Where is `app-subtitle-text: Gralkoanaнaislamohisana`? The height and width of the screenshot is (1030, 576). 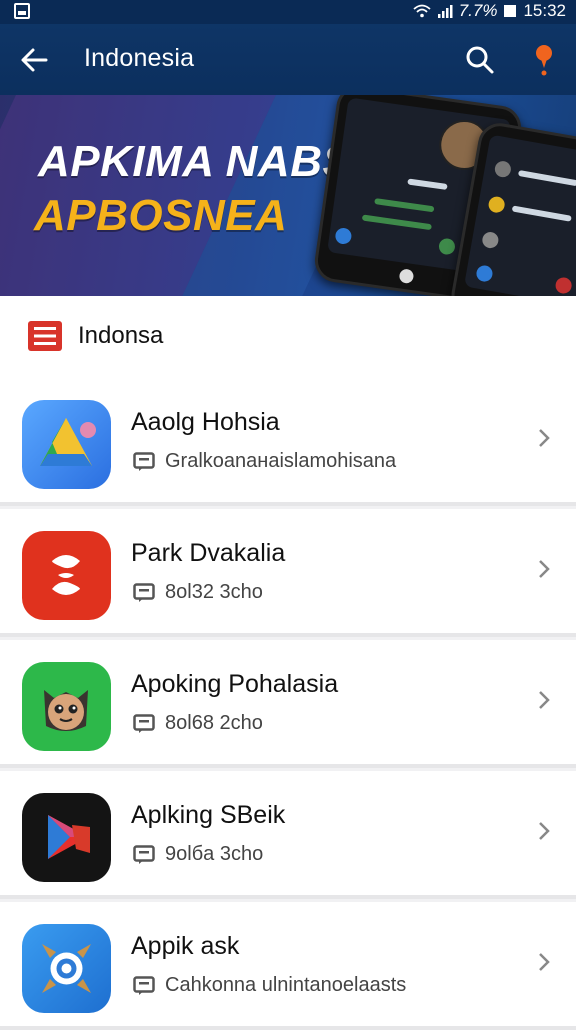 app-subtitle-text: Gralkoanaнaislamohisana is located at coordinates (281, 461).